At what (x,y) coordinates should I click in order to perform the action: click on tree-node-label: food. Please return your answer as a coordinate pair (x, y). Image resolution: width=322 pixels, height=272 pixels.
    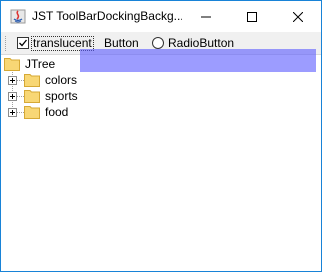
    Looking at the image, I should click on (57, 112).